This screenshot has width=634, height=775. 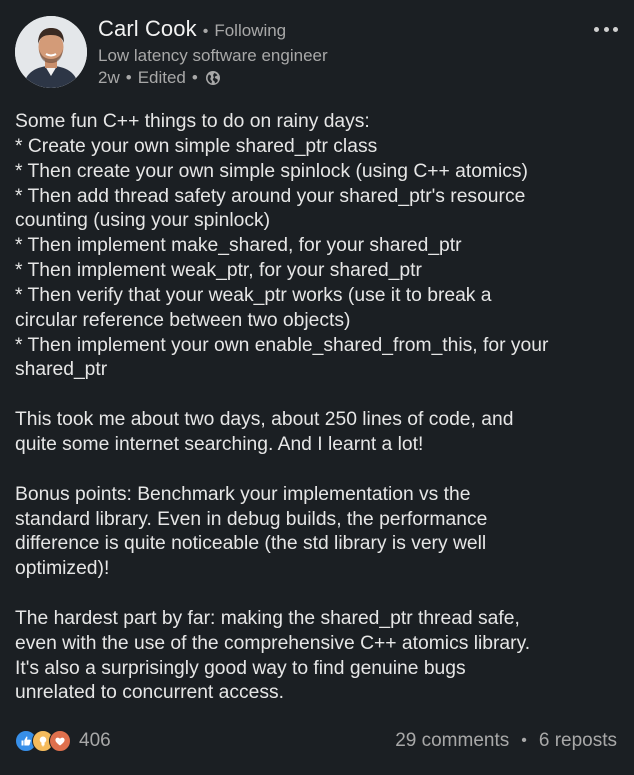 What do you see at coordinates (606, 29) in the screenshot?
I see `more-options-button` at bounding box center [606, 29].